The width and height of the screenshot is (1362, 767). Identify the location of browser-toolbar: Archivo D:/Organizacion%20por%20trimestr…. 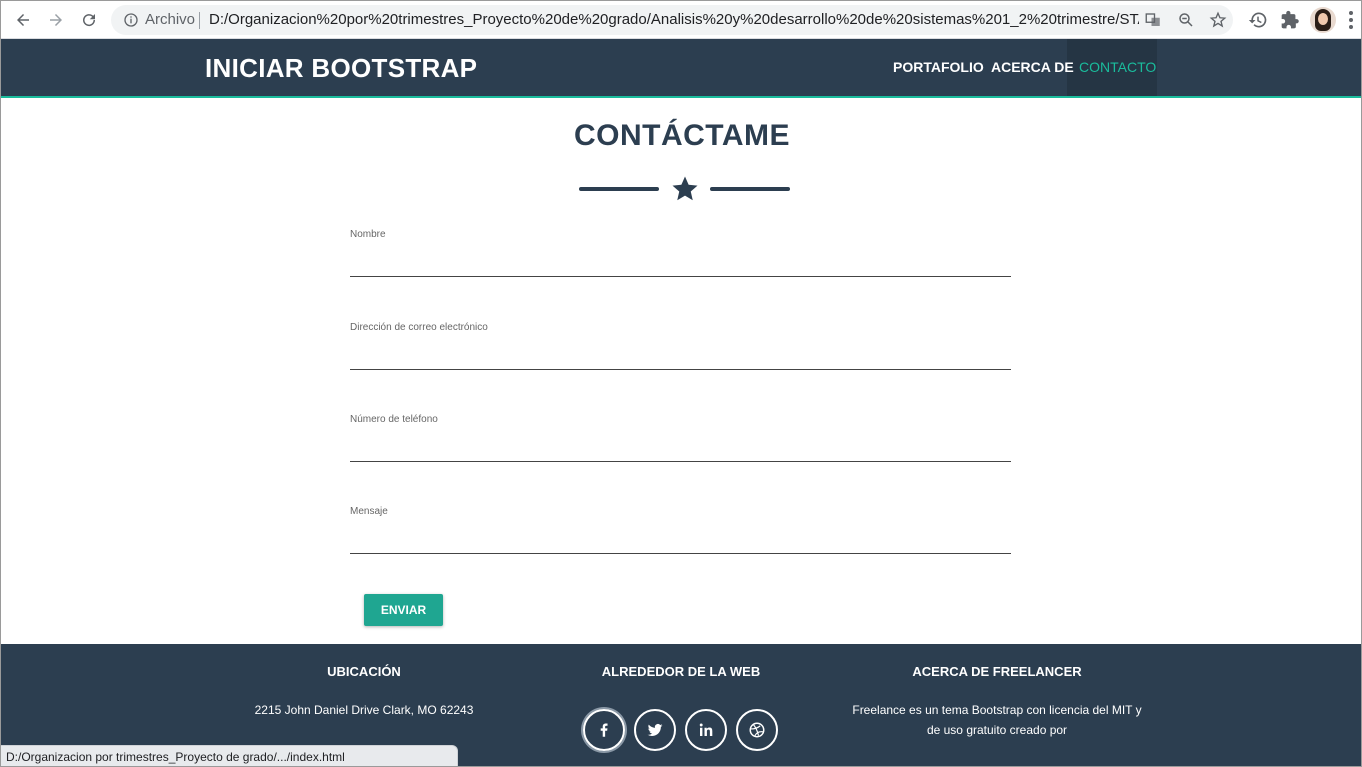
(681, 20).